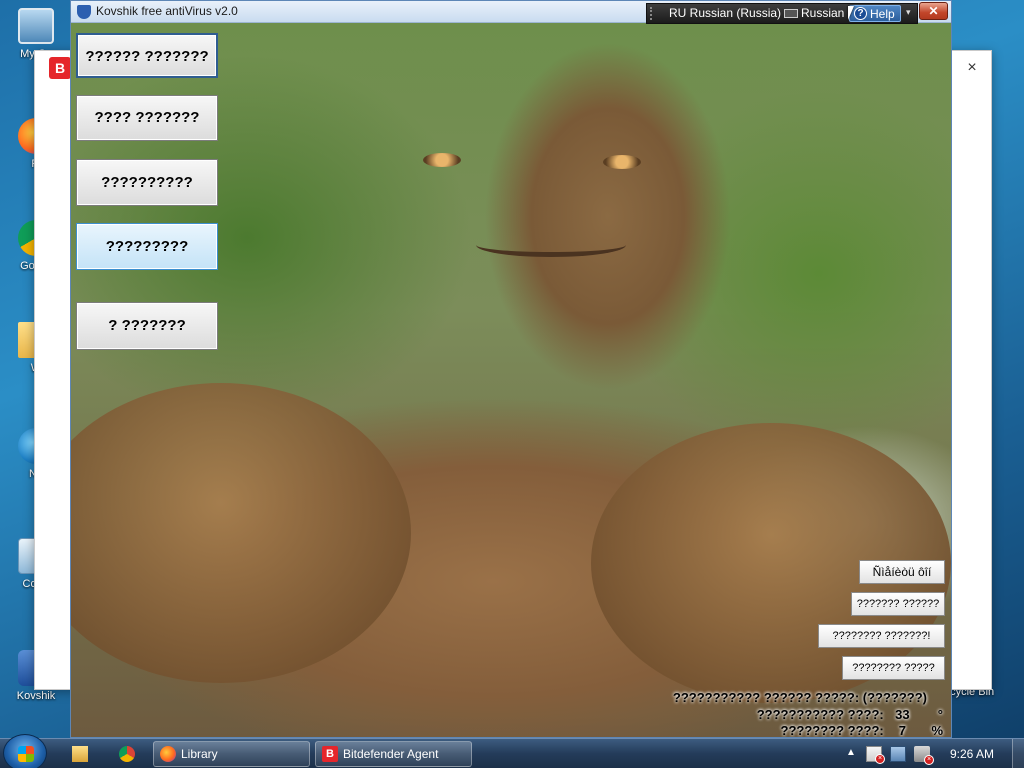  I want to click on kovshik-app-icon, so click(84, 12).